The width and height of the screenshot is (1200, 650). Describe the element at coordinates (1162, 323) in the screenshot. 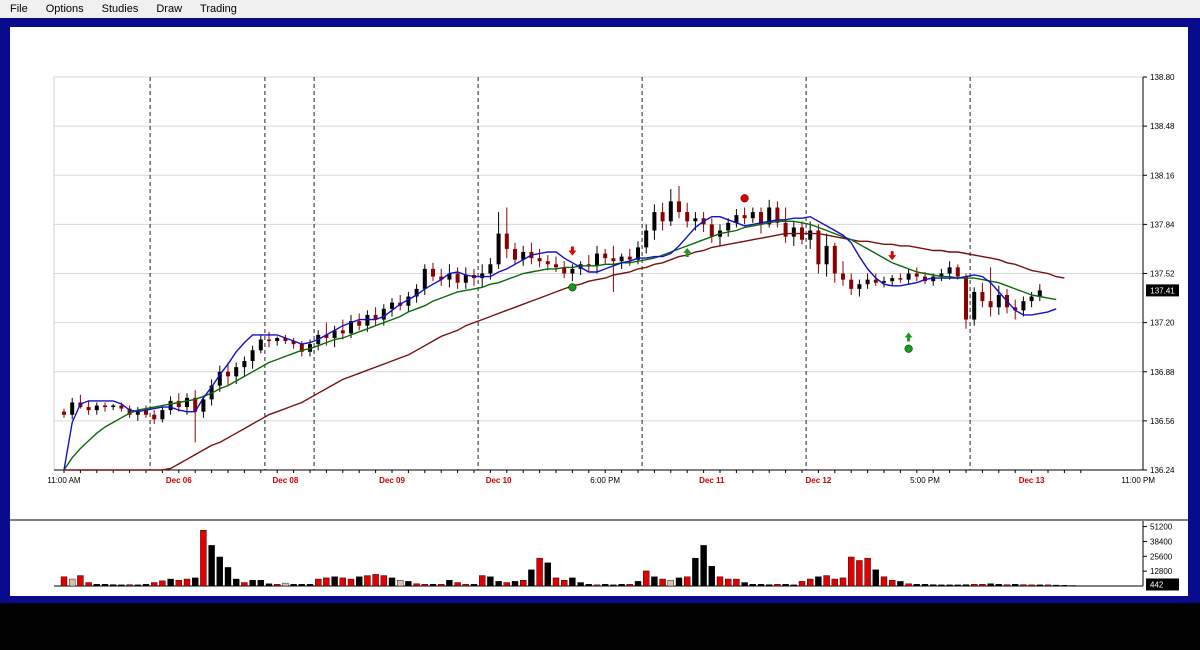

I see `price-y-tick-label: 137.20` at that location.